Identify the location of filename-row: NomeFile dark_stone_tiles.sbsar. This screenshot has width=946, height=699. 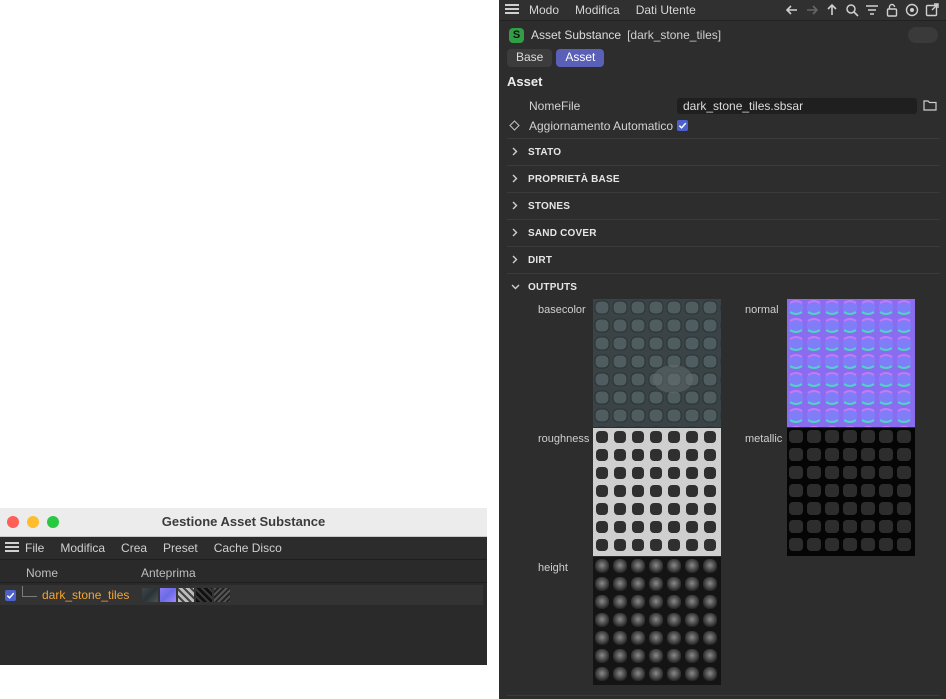
(722, 106).